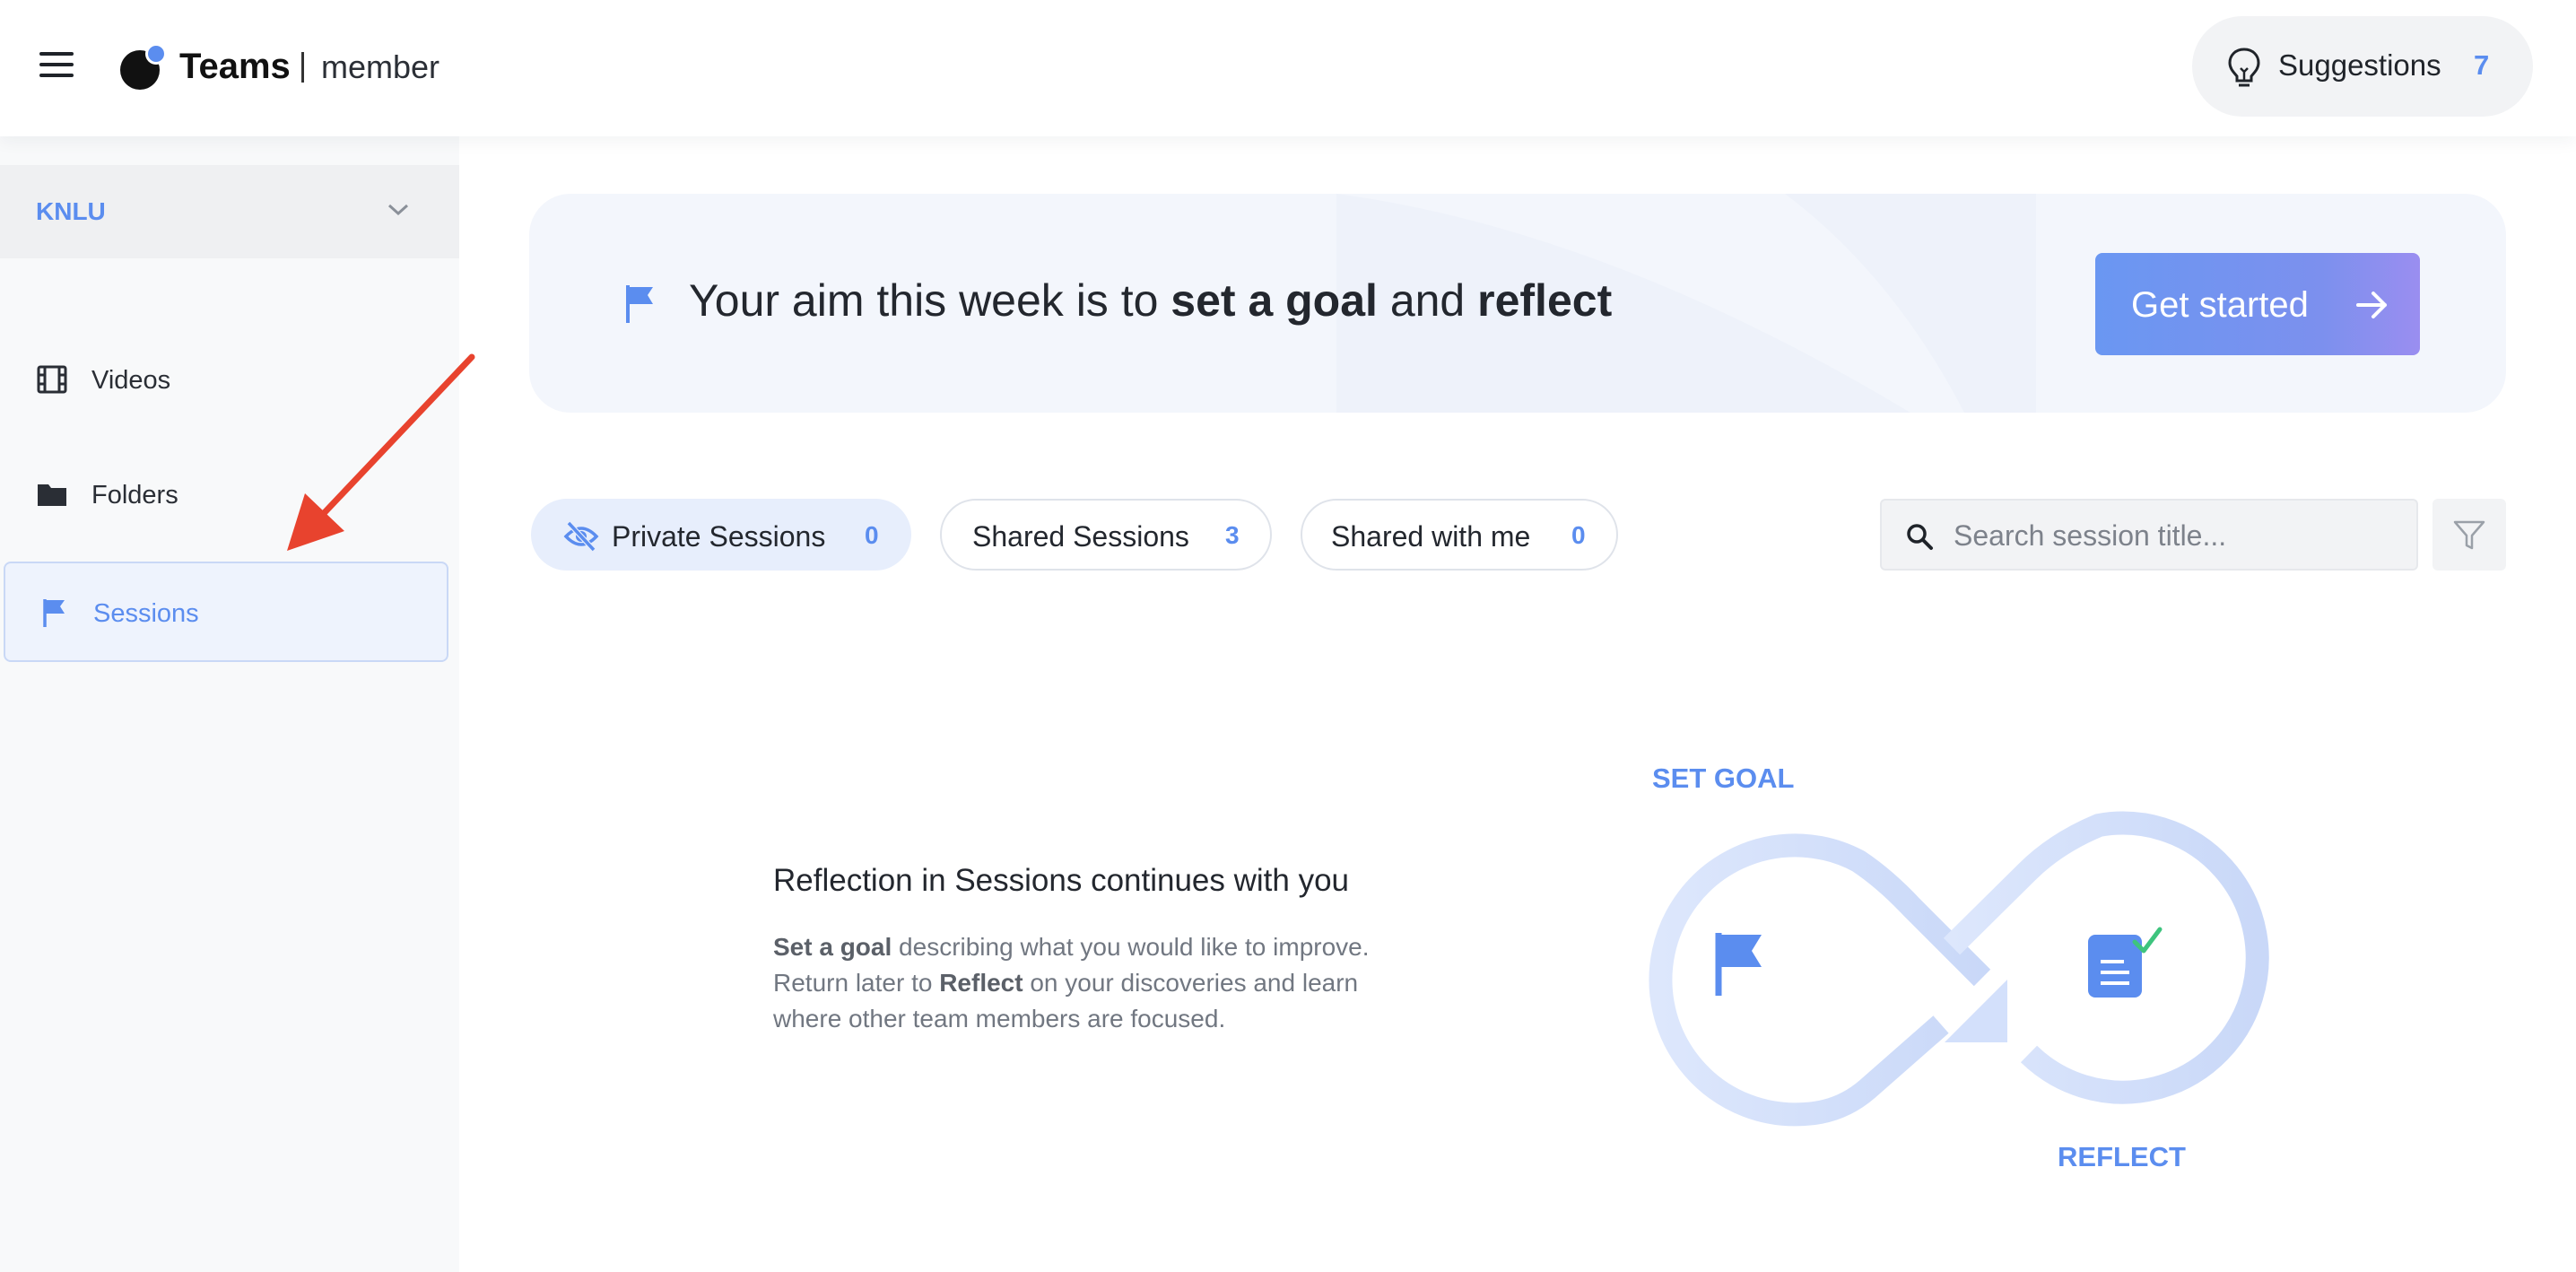 The width and height of the screenshot is (2576, 1272). Describe the element at coordinates (226, 612) in the screenshot. I see `sidebar-item-sessions: Sessions` at that location.